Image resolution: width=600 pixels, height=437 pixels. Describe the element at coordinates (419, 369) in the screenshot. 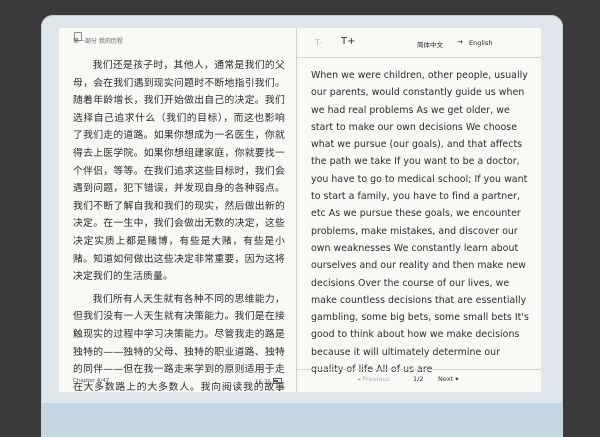

I see `pager-divider` at that location.